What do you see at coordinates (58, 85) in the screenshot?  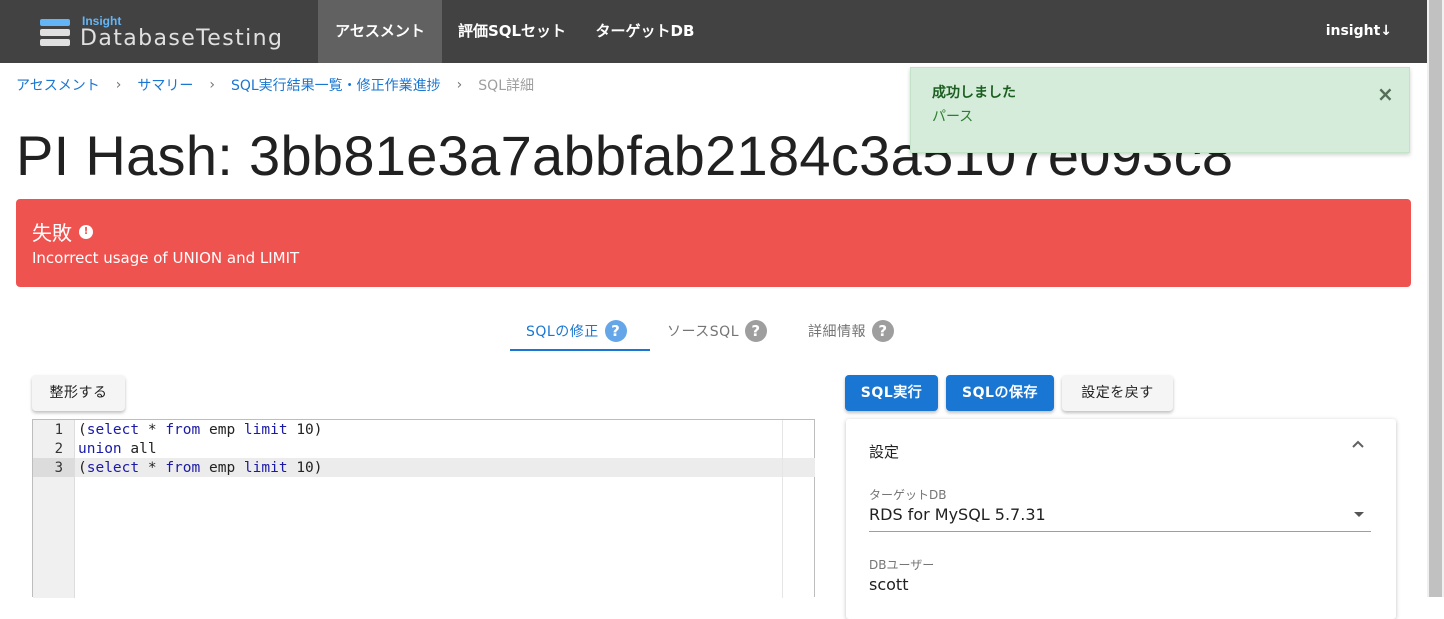 I see `breadcrumb-assessment: アセスメント` at bounding box center [58, 85].